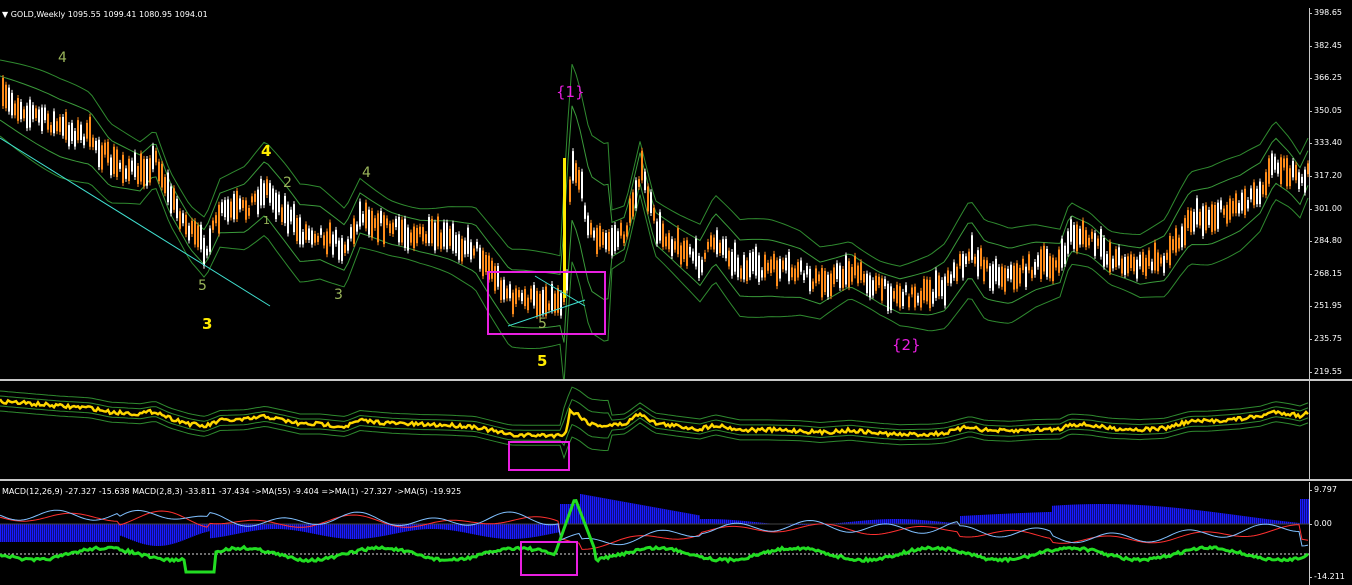 The height and width of the screenshot is (585, 1352). Describe the element at coordinates (1330, 430) in the screenshot. I see `indicator-axis` at that location.